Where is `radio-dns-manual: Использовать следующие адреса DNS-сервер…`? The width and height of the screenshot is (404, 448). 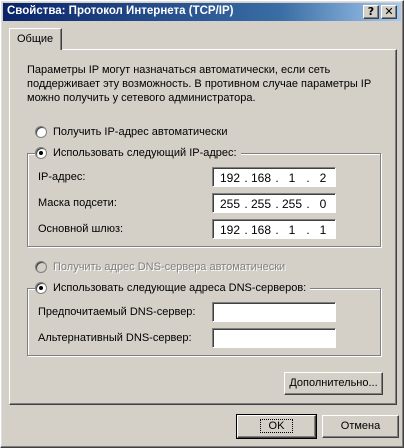 radio-dns-manual: Использовать следующие адреса DNS-сервер… is located at coordinates (173, 288).